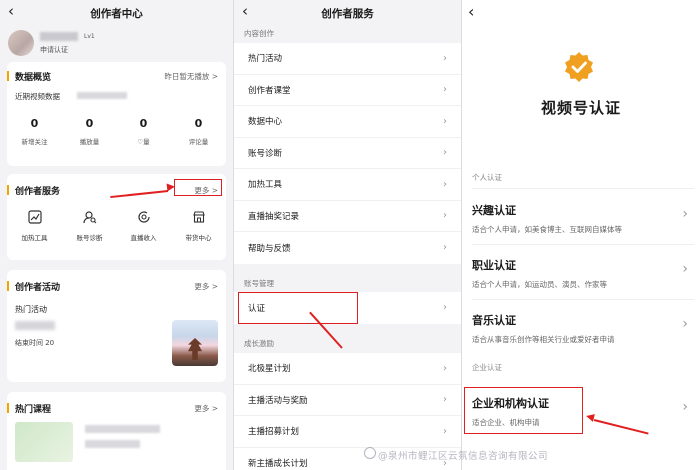  Describe the element at coordinates (580, 108) in the screenshot. I see `page-title: 视频号认证` at that location.